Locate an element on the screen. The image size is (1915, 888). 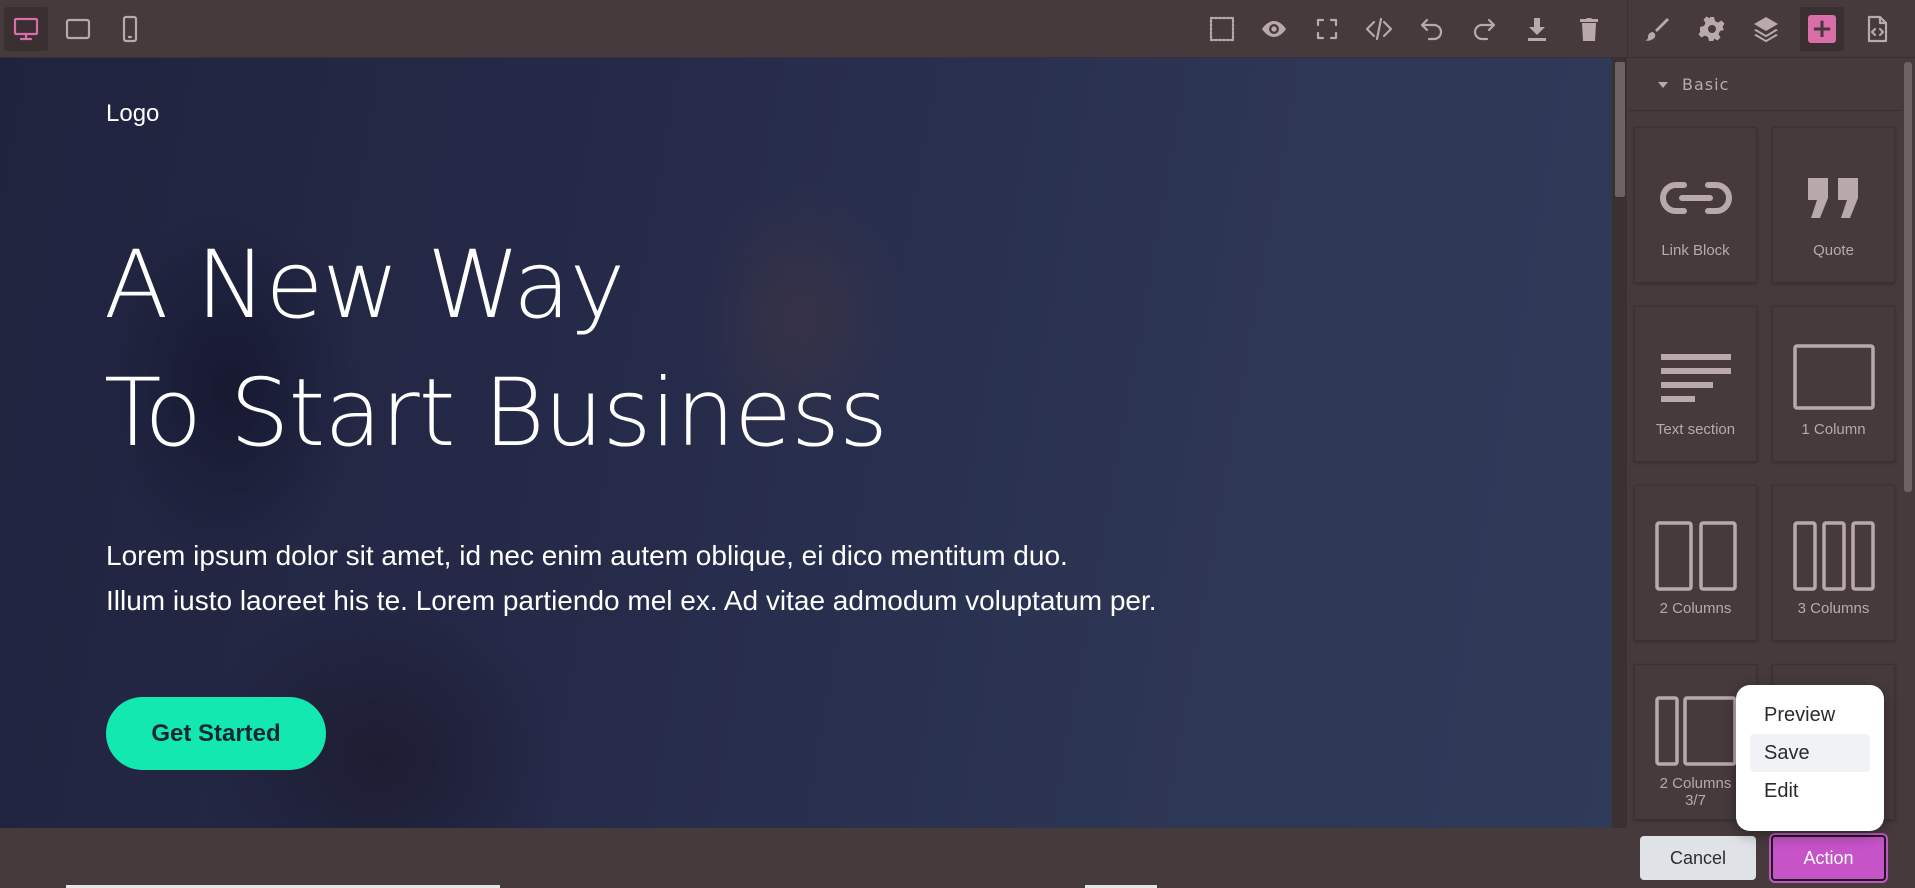
block-2-columns: 2 Columns is located at coordinates (1695, 563).